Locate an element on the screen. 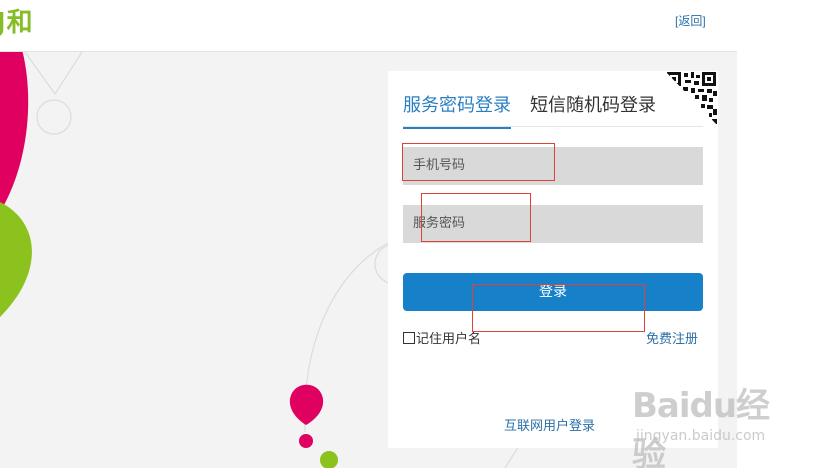  brand-logo: J和 is located at coordinates (17, 23).